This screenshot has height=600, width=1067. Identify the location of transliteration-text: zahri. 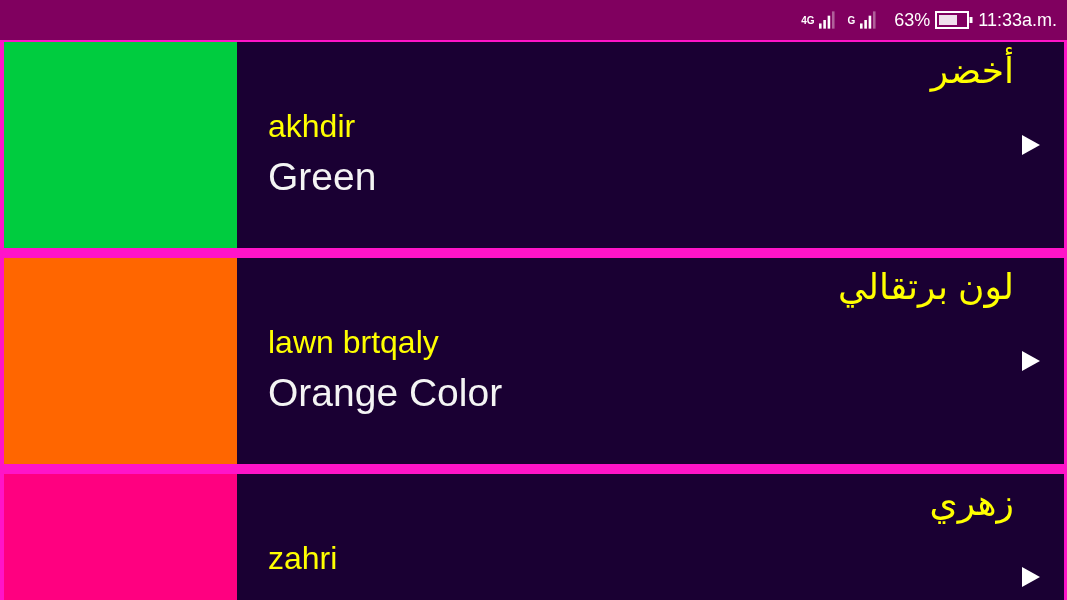
(303, 558).